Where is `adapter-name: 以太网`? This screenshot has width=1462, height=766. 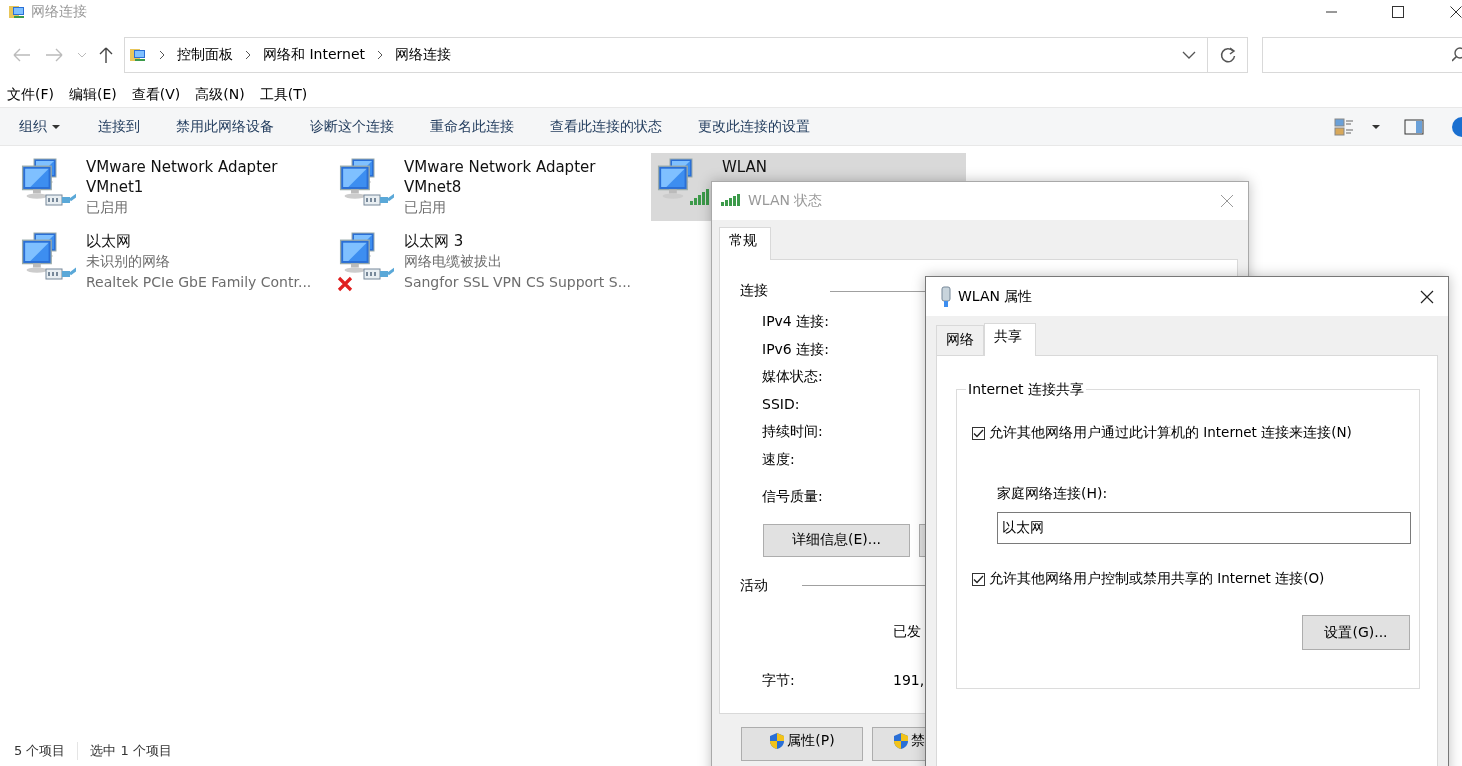 adapter-name: 以太网 is located at coordinates (109, 241).